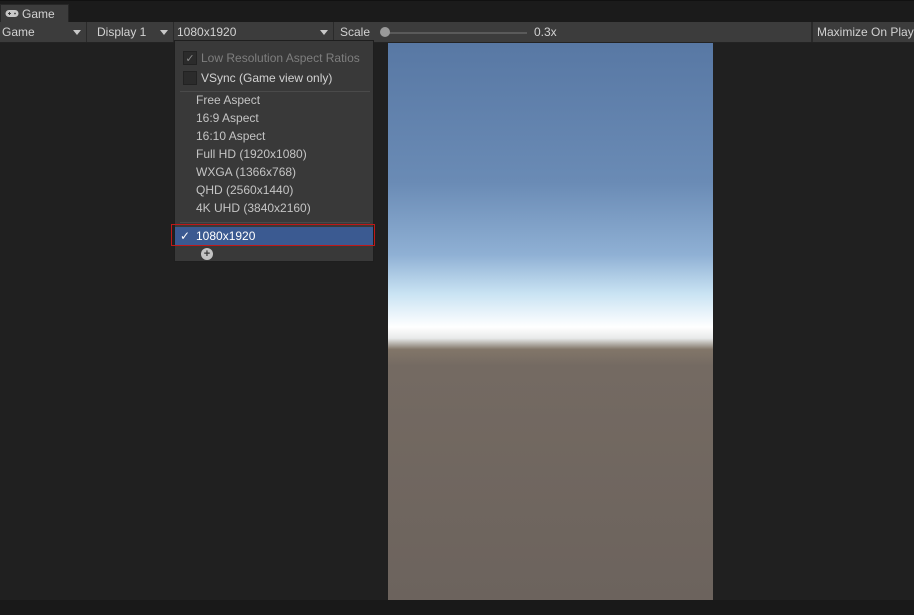 This screenshot has width=914, height=615. I want to click on resolution-label: 1080x1920, so click(207, 32).